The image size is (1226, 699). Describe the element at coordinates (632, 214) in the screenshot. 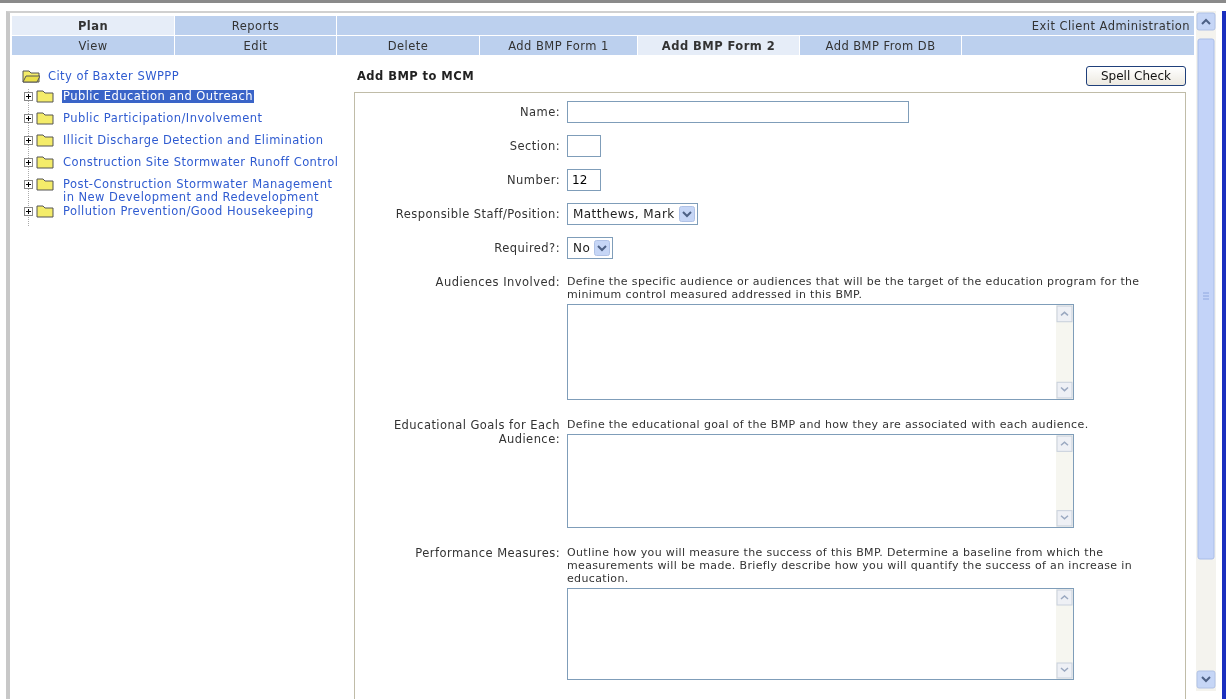

I see `dropdown: Matthews, Mark` at that location.